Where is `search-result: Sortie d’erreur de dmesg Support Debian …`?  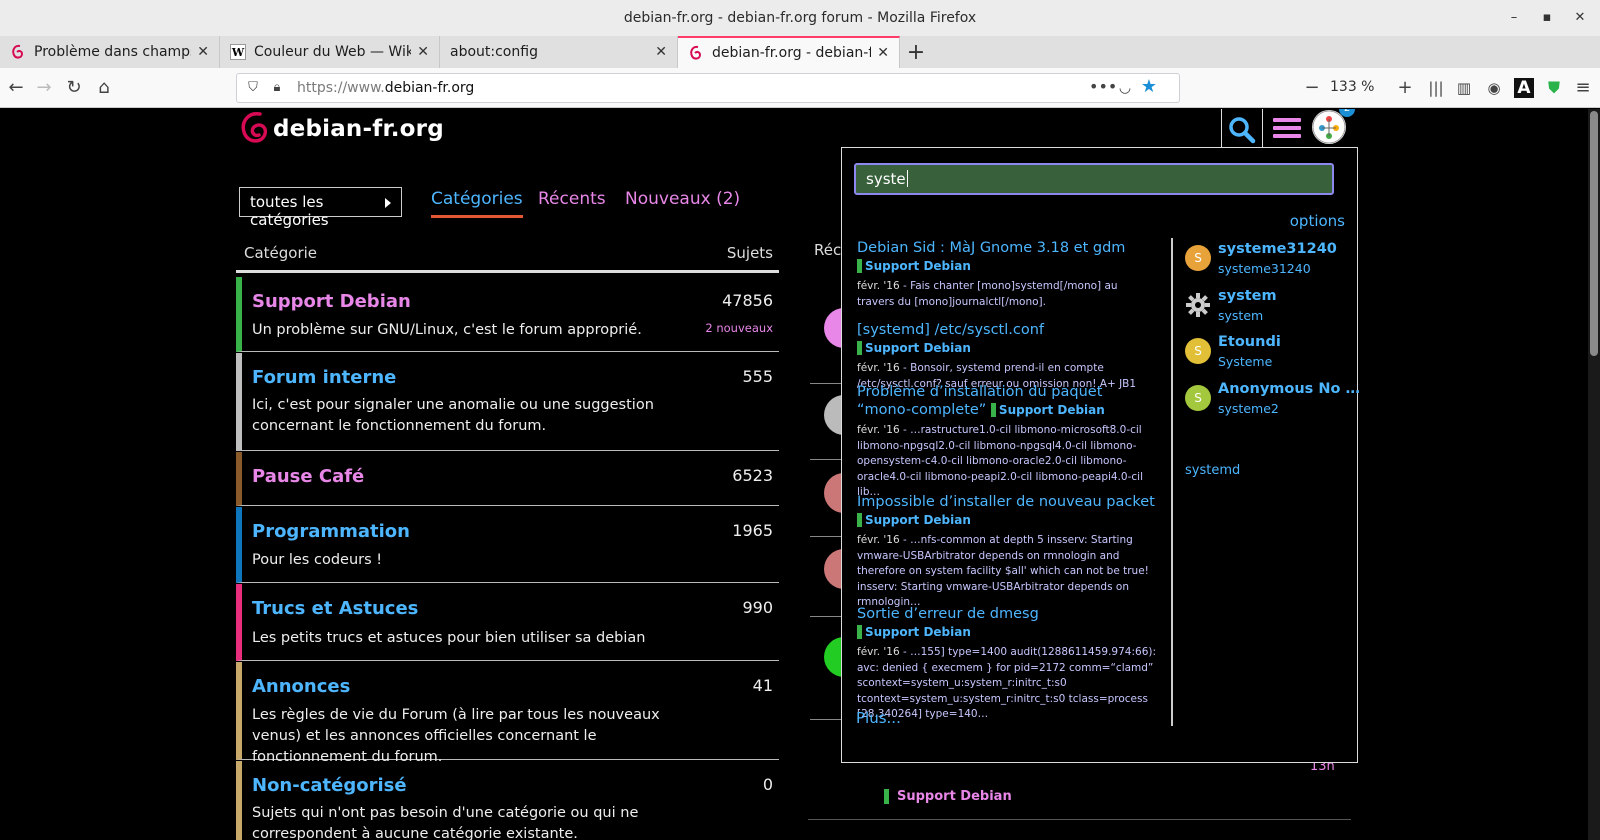
search-result: Sortie d’erreur de dmesg Support Debian … is located at coordinates (1007, 664).